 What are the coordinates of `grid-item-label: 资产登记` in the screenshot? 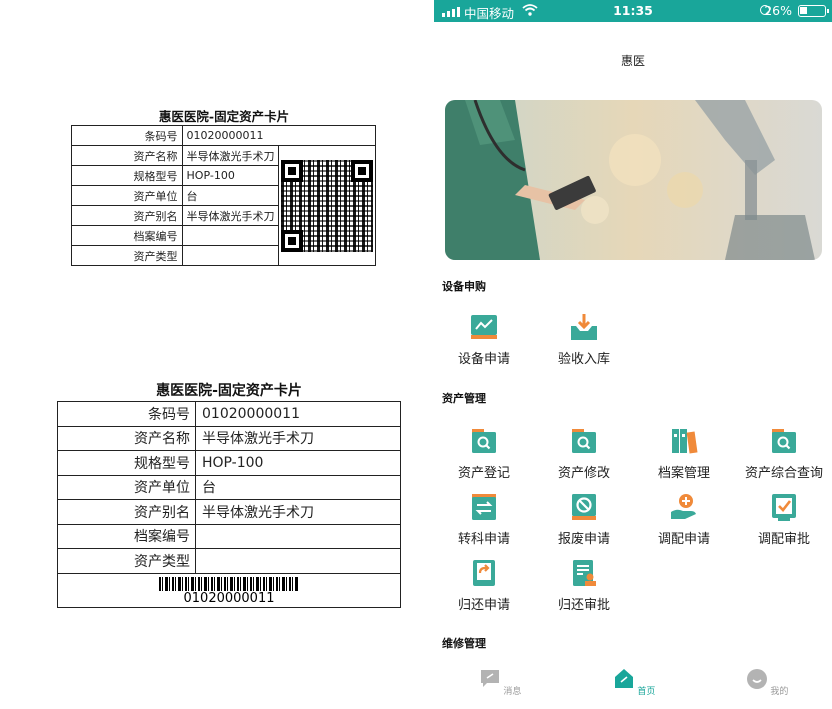 It's located at (483, 473).